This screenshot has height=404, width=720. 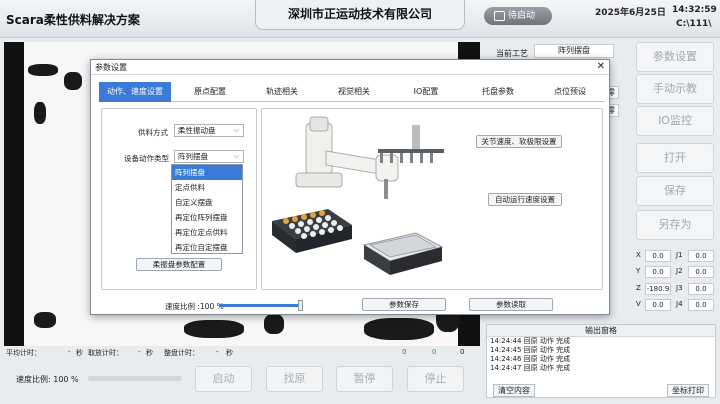 I want to click on io-monitor-button: IO监控, so click(x=675, y=121).